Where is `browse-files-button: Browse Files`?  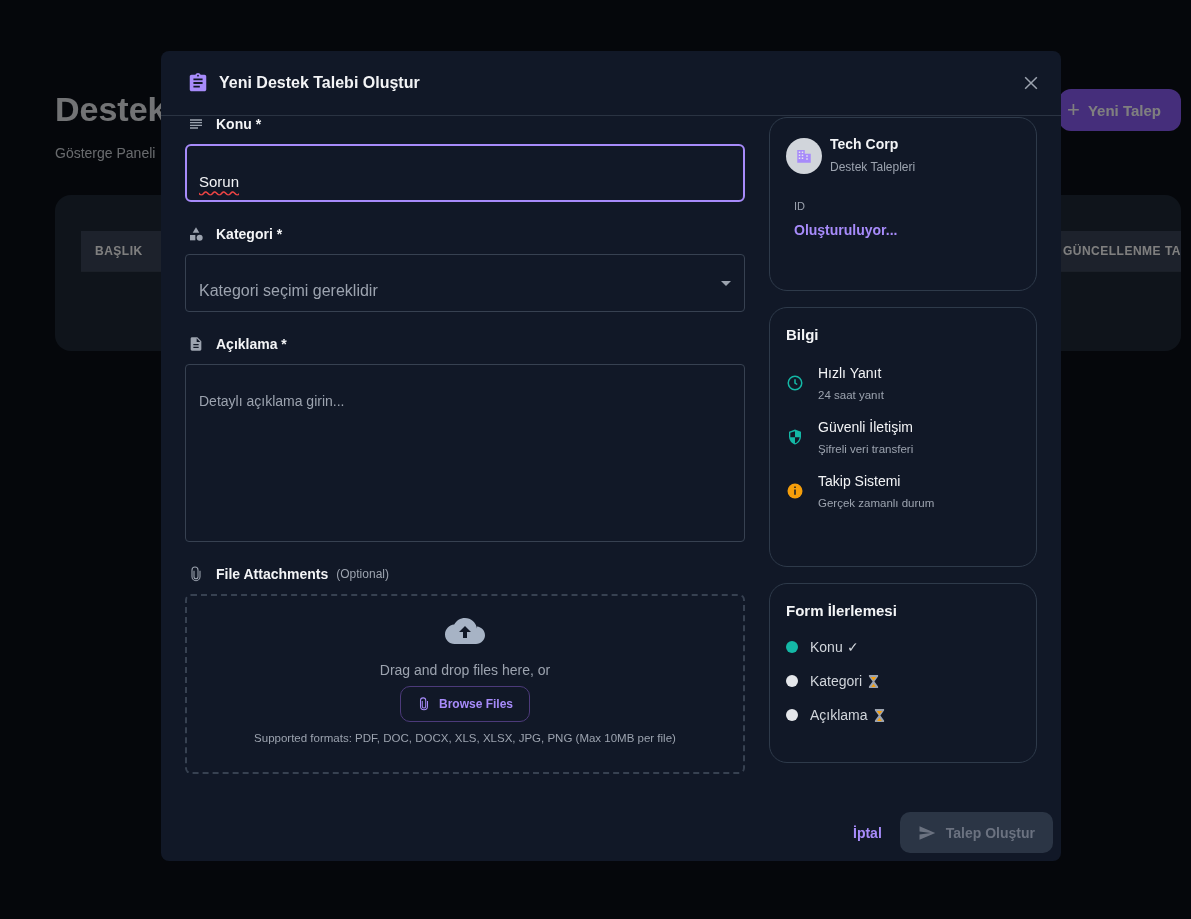
browse-files-button: Browse Files is located at coordinates (465, 704).